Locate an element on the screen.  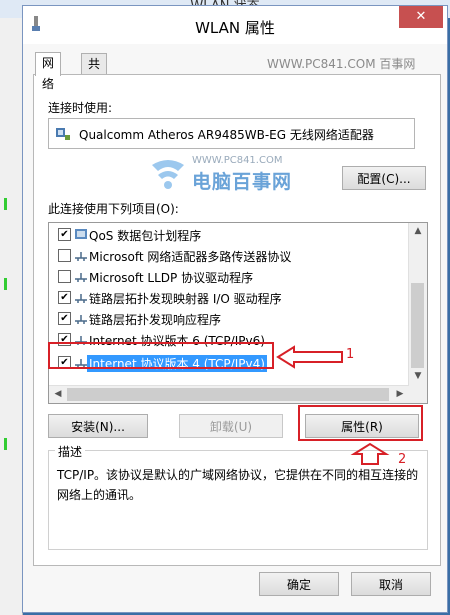
list-item: Microsoft LLDP 协议驱动程序 is located at coordinates (228, 276).